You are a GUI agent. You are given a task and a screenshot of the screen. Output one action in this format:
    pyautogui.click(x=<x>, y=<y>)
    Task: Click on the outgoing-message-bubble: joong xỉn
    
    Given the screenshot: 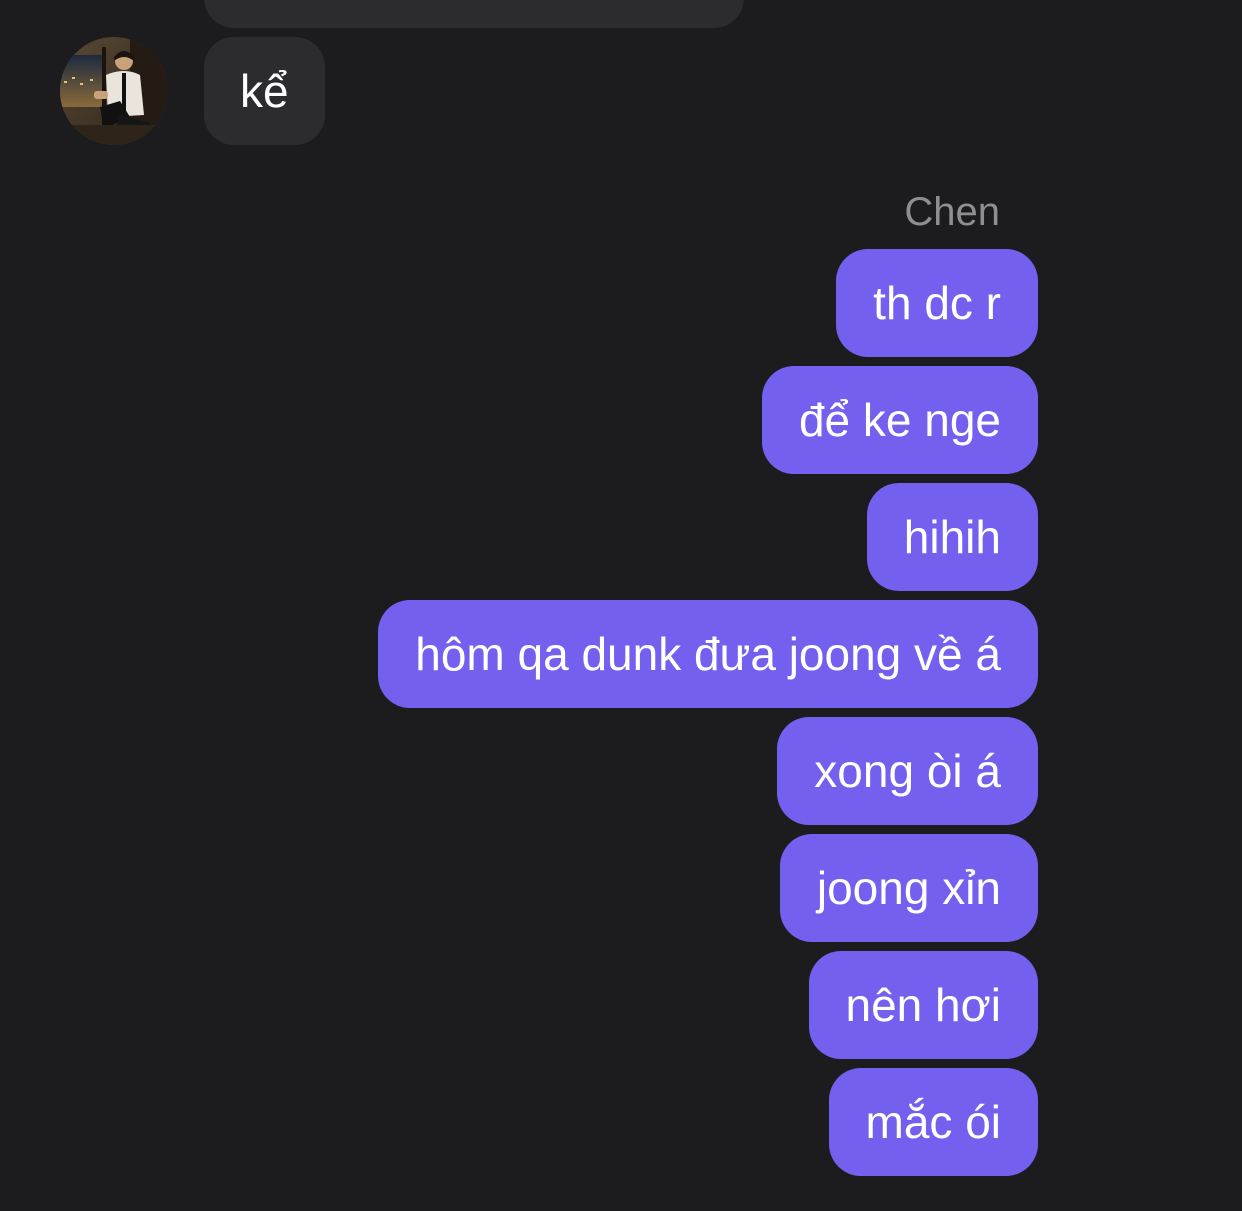 What is the action you would take?
    pyautogui.click(x=908, y=888)
    